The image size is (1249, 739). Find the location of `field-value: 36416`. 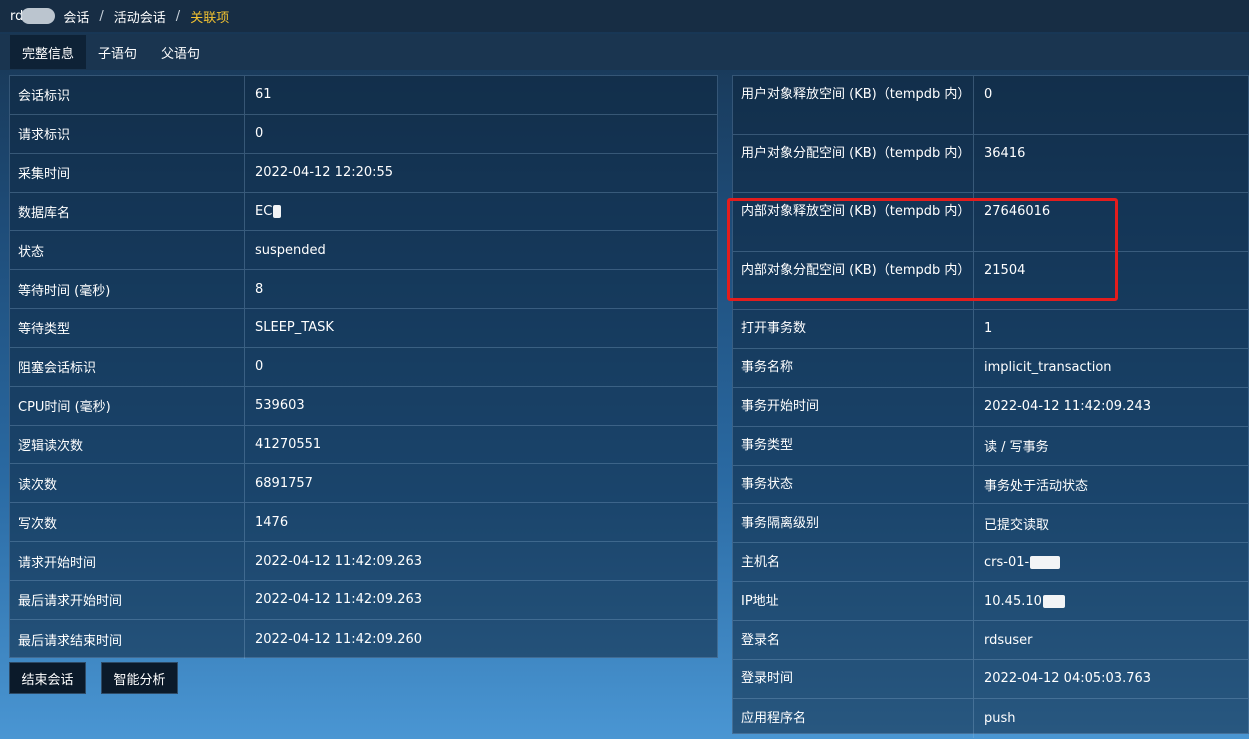

field-value: 36416 is located at coordinates (1005, 153).